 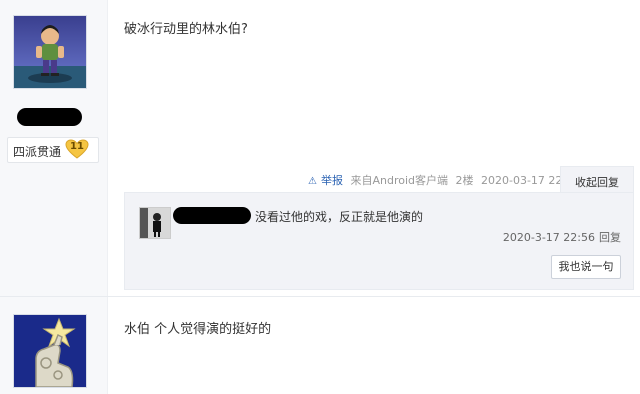 I want to click on sub-reply-meta: 2020-3-17 22:56 回复, so click(x=562, y=237).